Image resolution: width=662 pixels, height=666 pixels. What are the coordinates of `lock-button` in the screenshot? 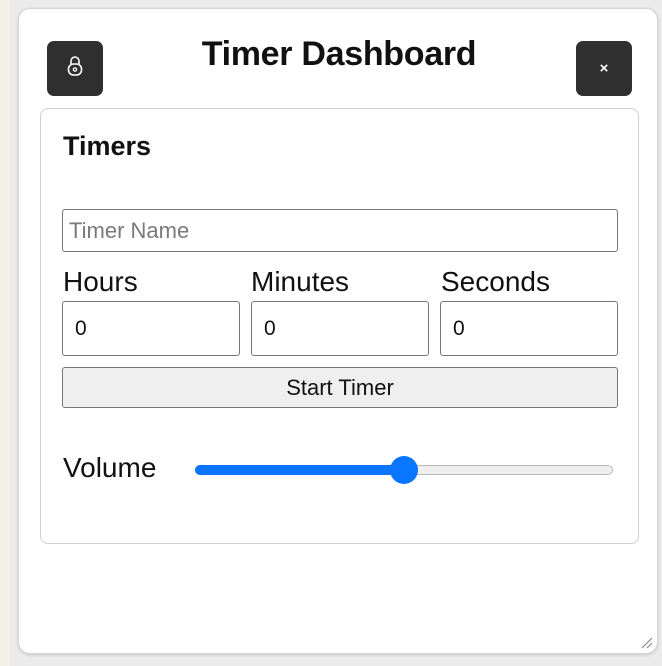 It's located at (75, 68).